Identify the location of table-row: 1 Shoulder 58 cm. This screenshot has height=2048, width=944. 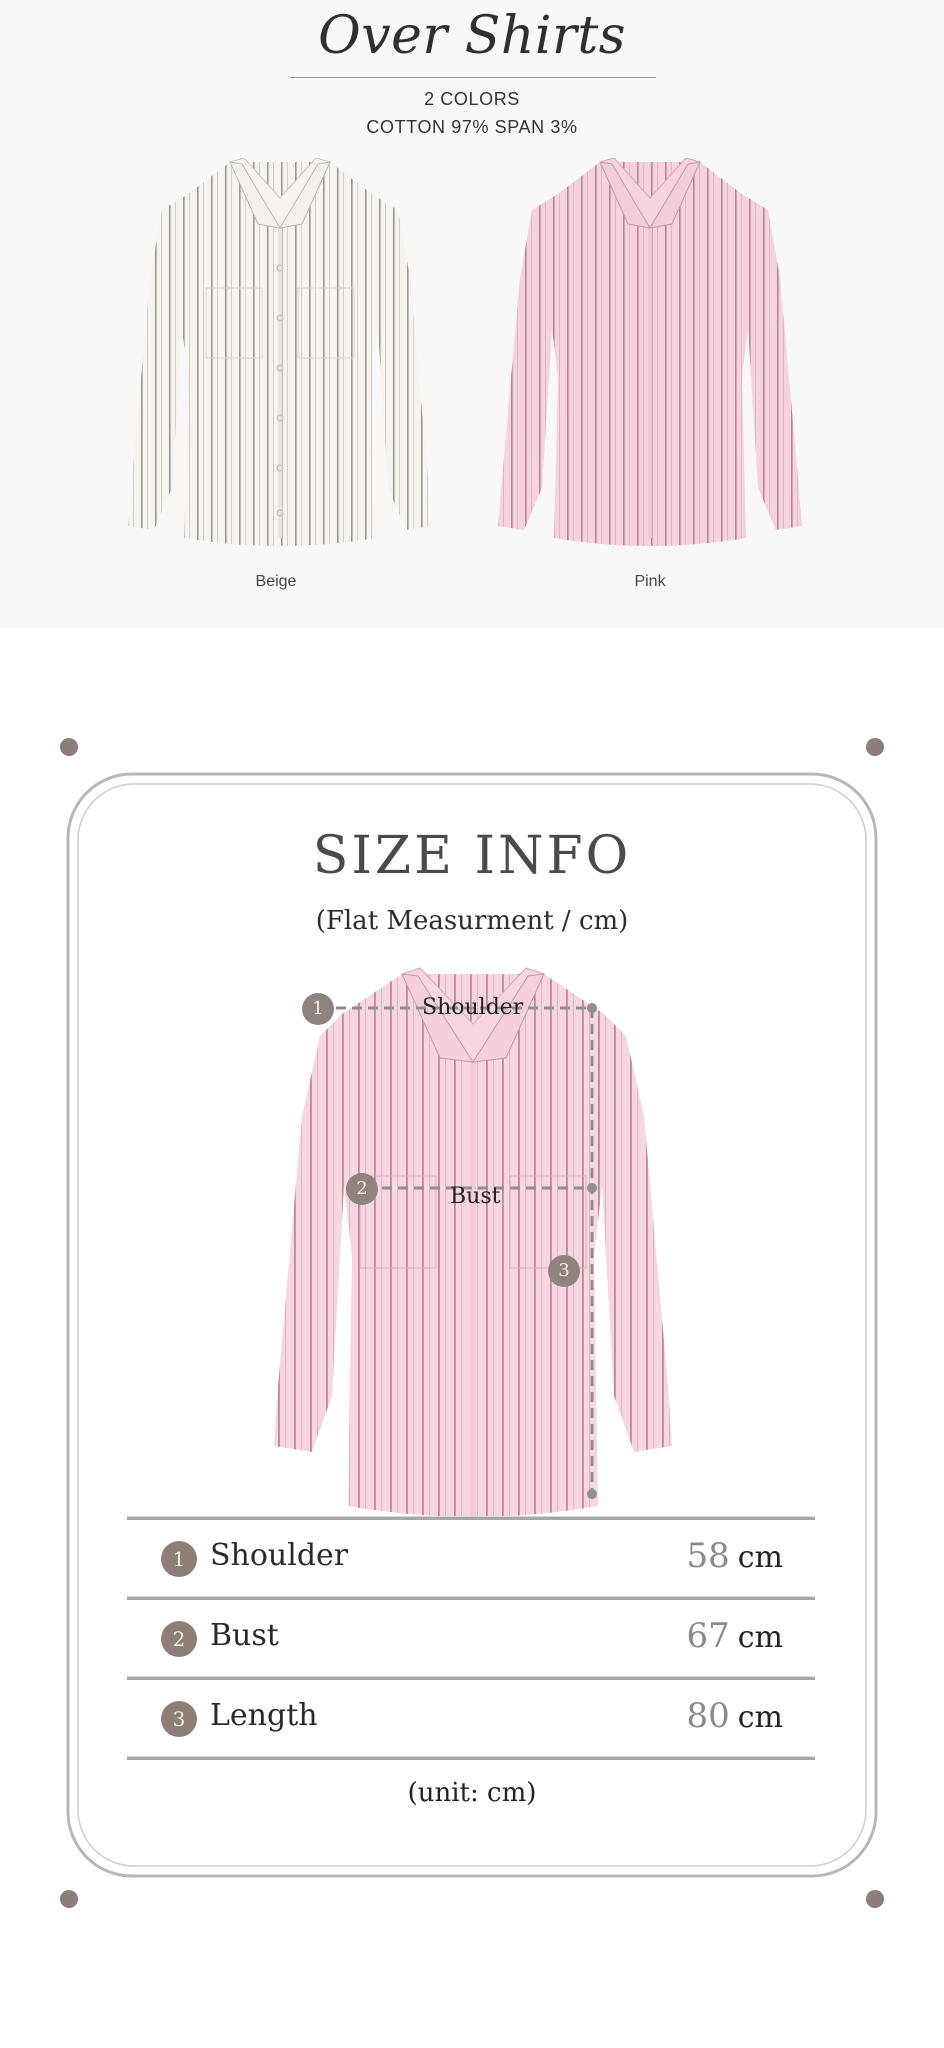
(471, 1558).